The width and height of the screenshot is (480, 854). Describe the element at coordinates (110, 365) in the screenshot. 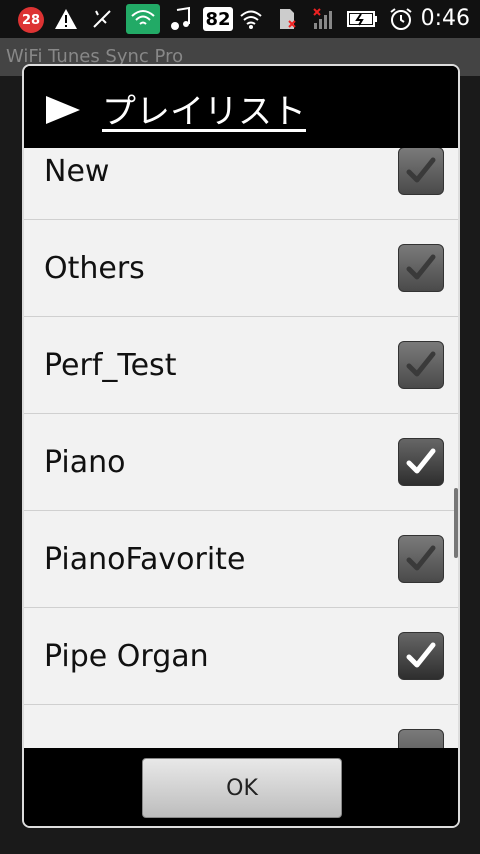

I see `list-item-label: Perf_Test` at that location.